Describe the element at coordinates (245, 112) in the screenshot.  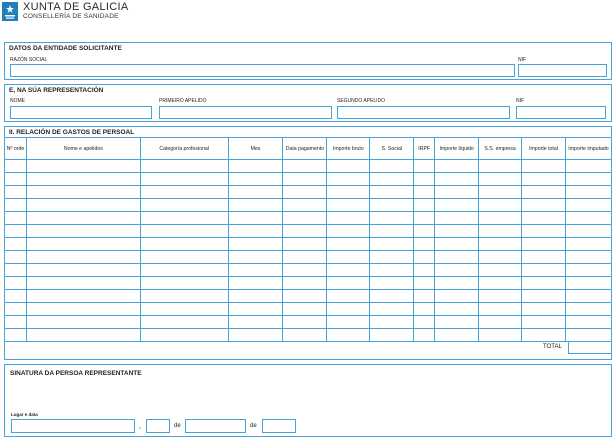
I see `primeiro-apelido-field` at that location.